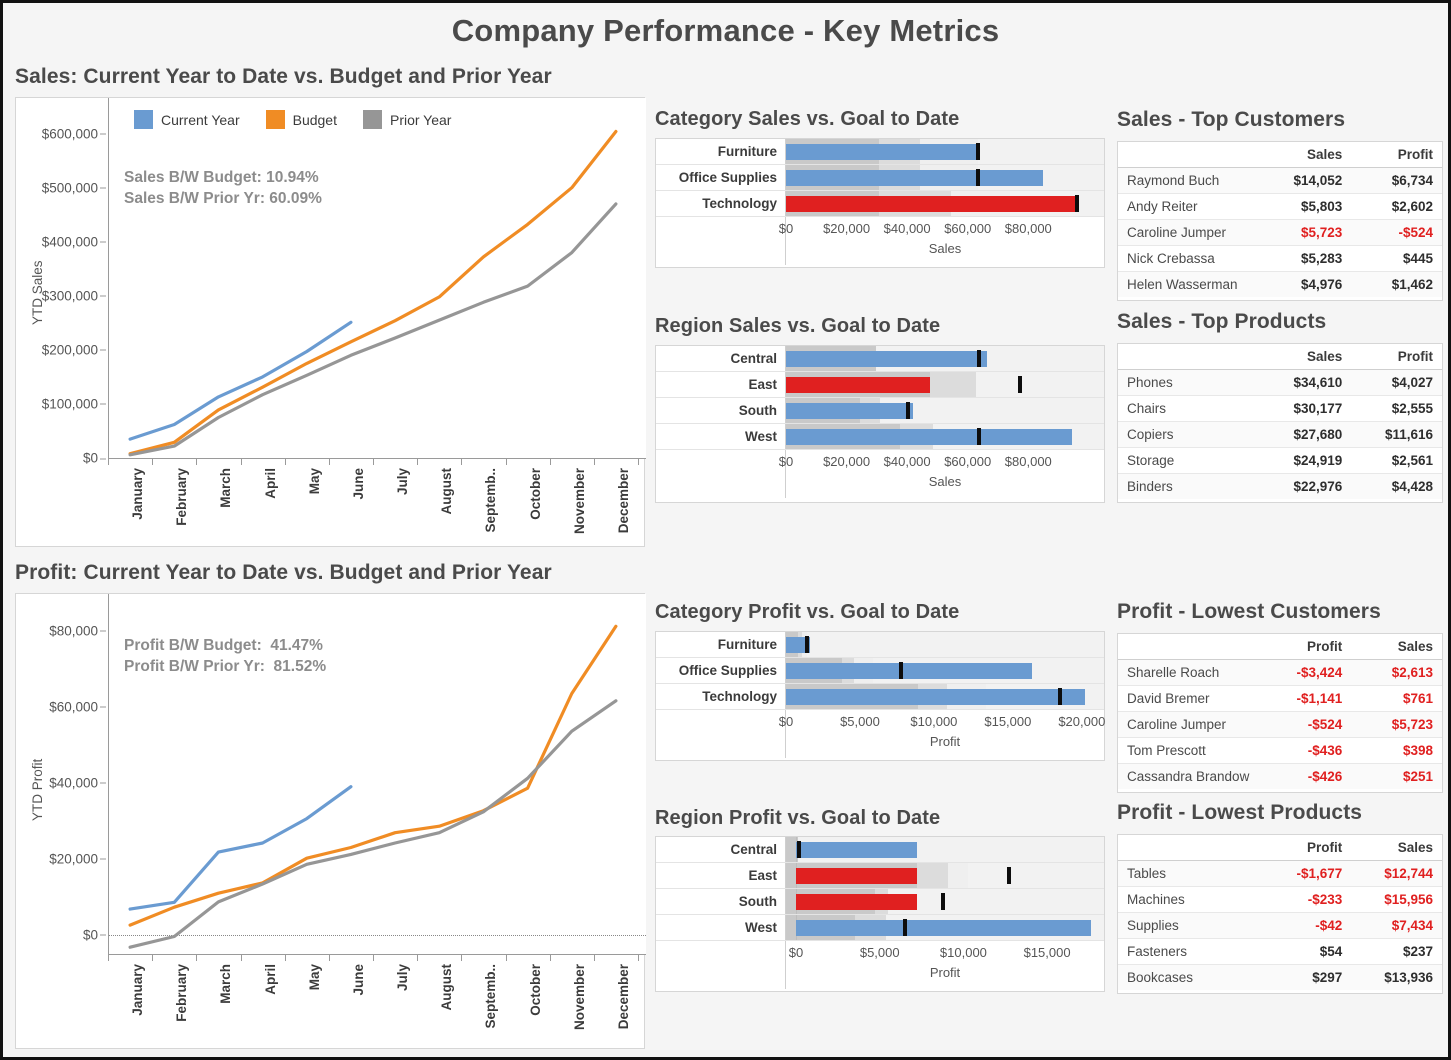 The image size is (1451, 1060). What do you see at coordinates (1280, 382) in the screenshot?
I see `table-row: Phones $34,610 $4,027` at bounding box center [1280, 382].